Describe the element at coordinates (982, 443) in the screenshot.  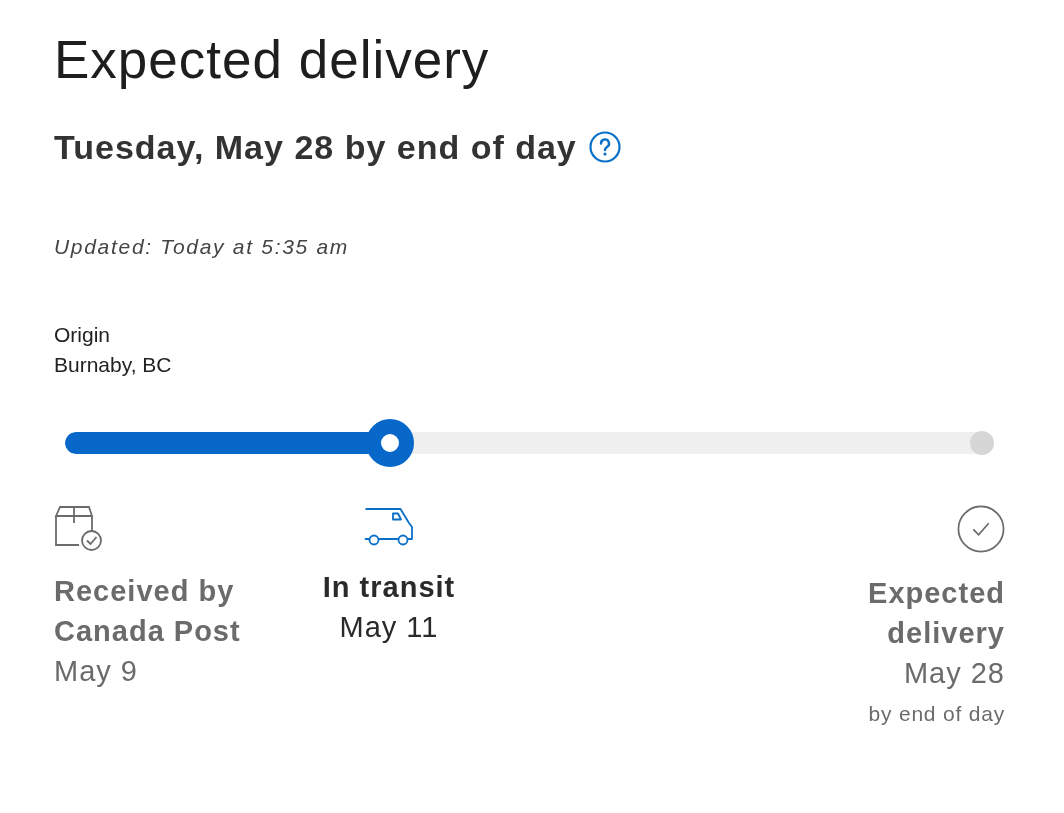
I see `endpoint-dot-icon` at that location.